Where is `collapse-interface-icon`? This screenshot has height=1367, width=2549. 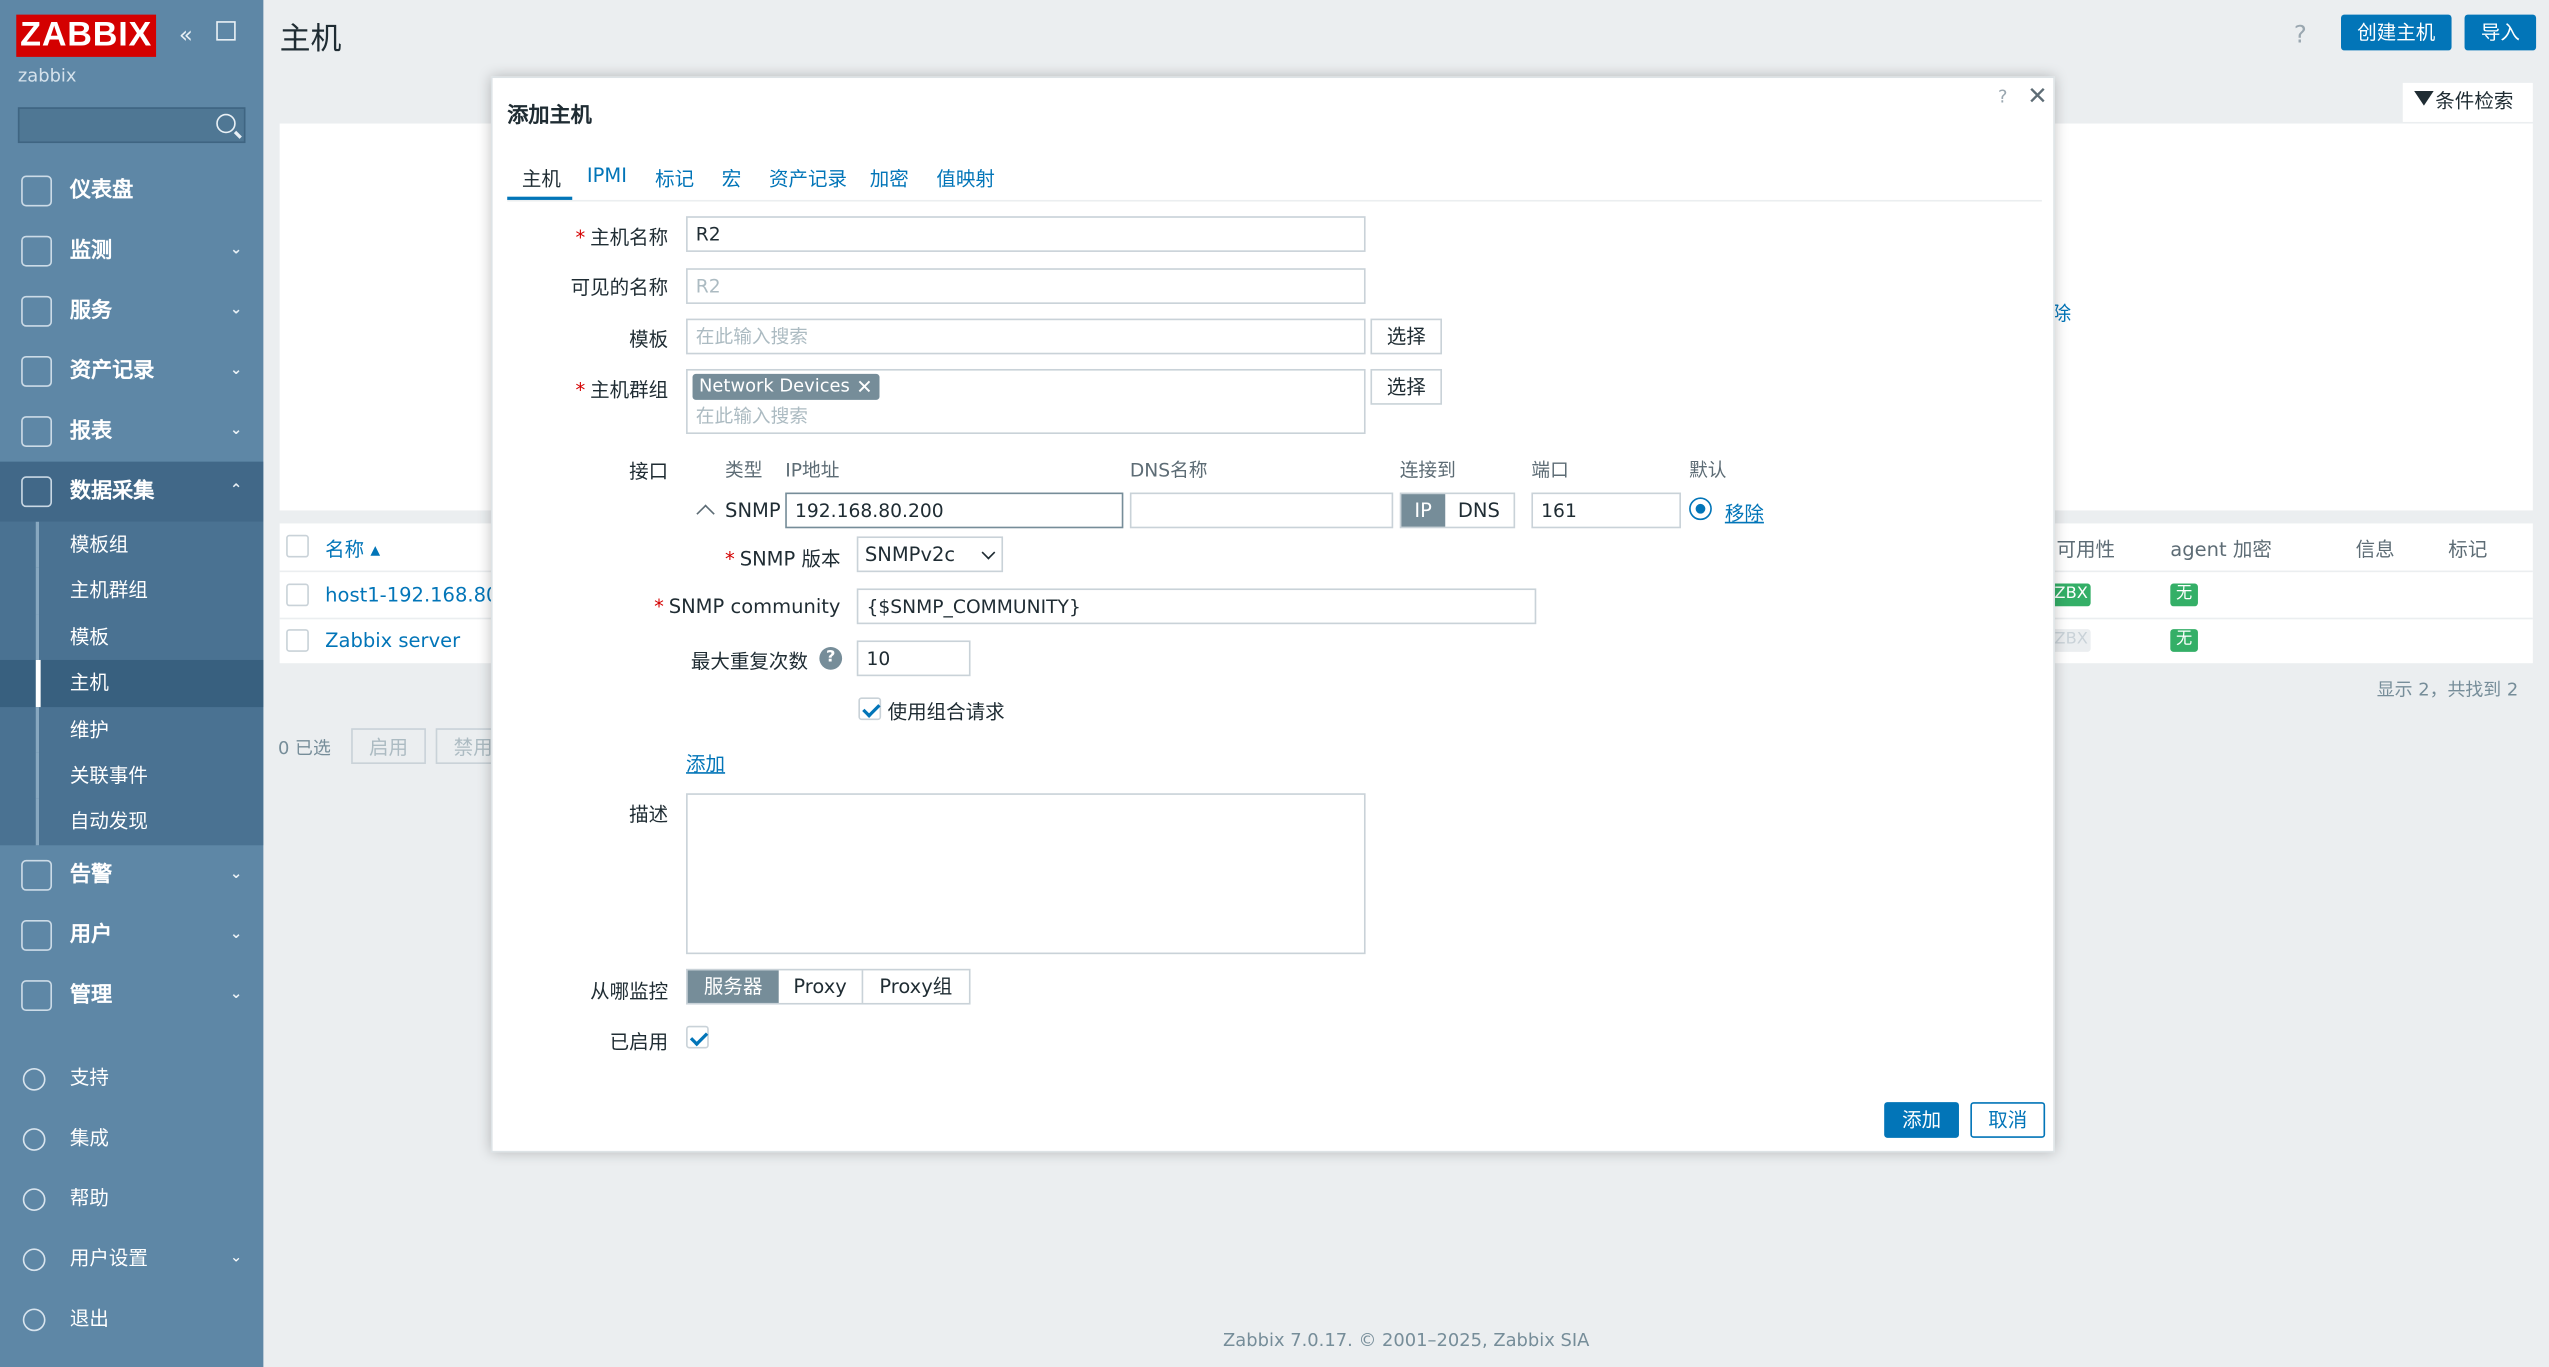
collapse-interface-icon is located at coordinates (705, 513).